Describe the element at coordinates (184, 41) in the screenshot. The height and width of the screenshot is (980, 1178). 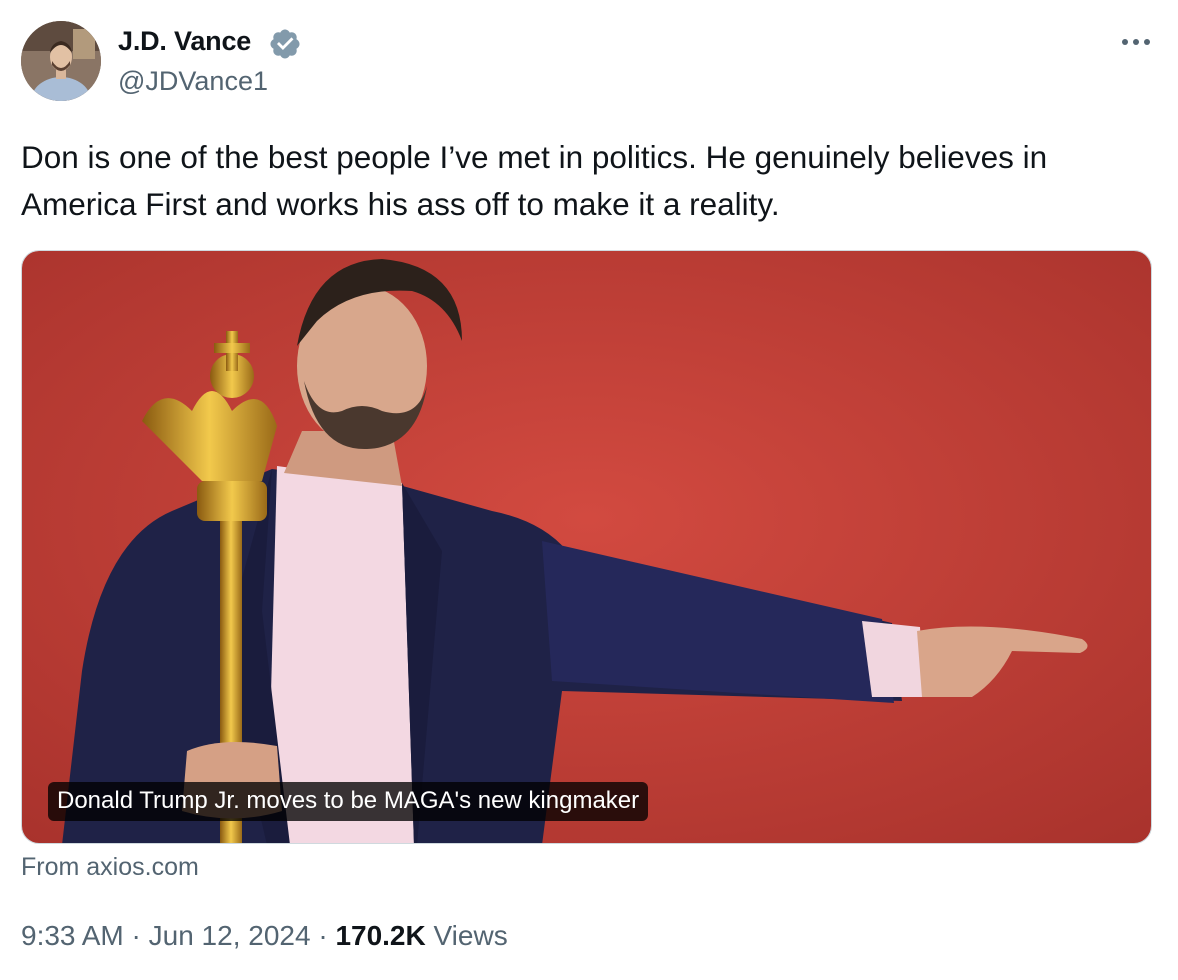
I see `author-name: J.D. Vance` at that location.